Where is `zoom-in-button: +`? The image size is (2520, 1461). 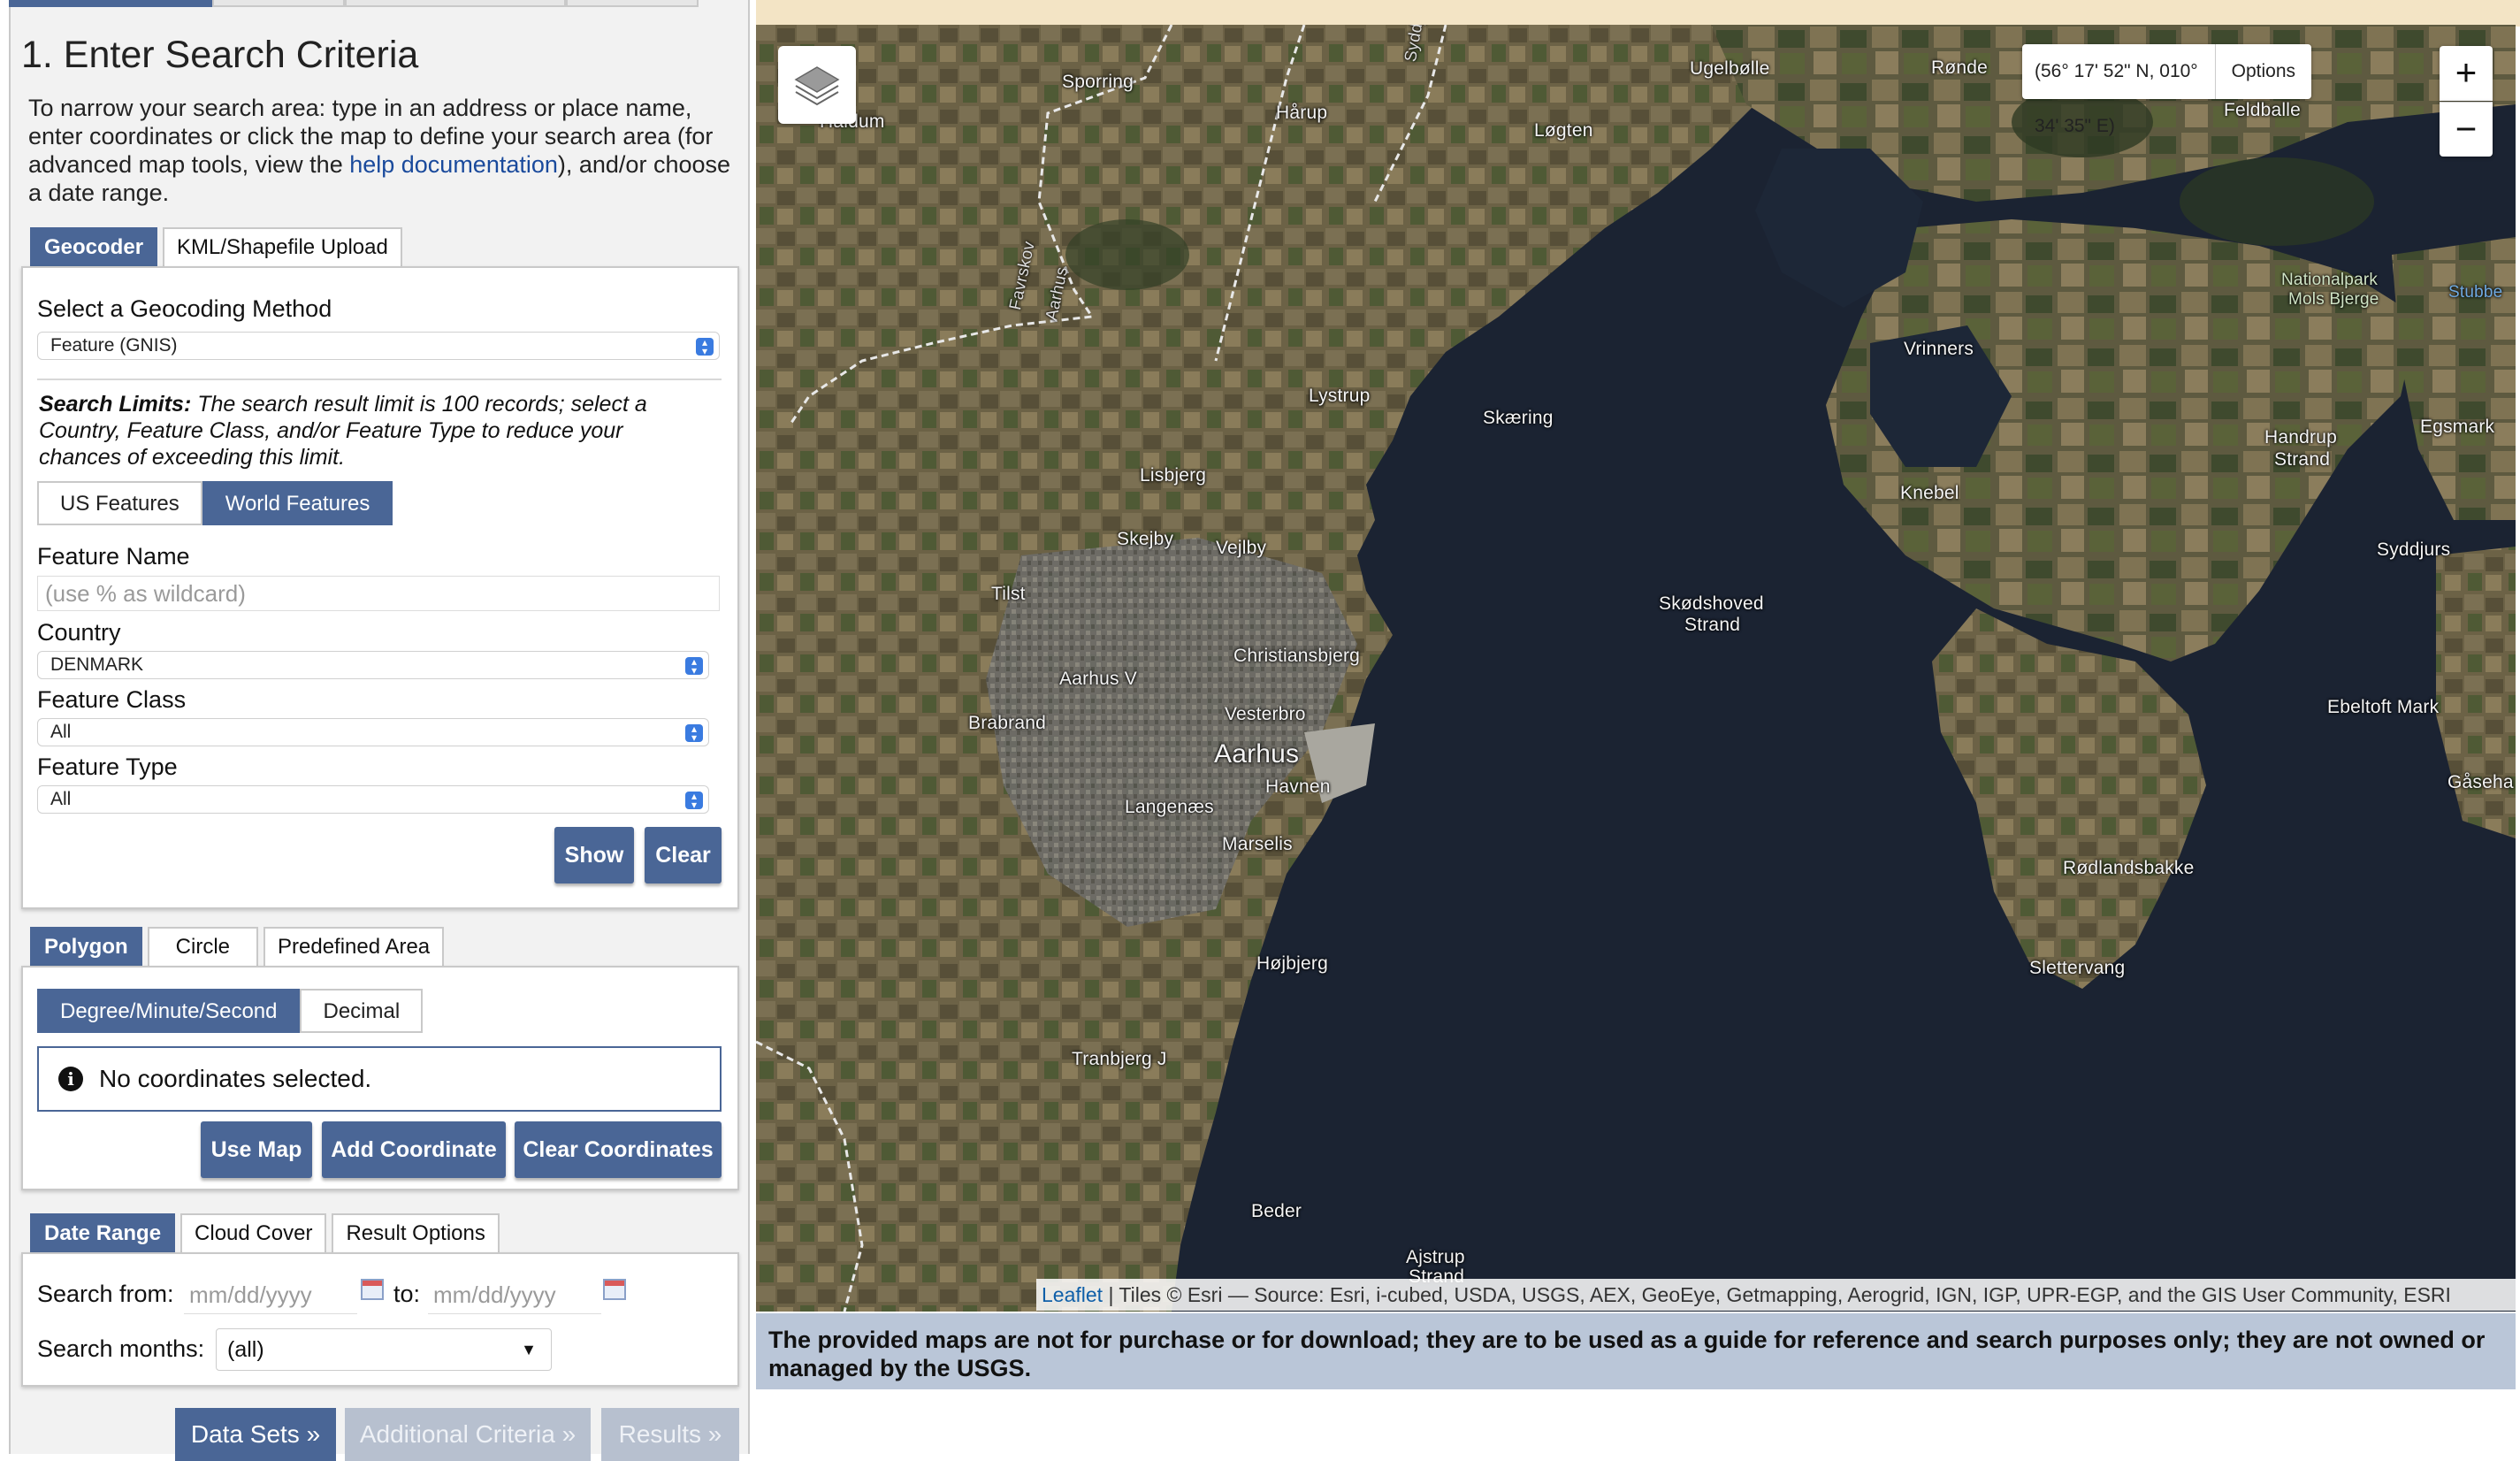
zoom-in-button: + is located at coordinates (2466, 73).